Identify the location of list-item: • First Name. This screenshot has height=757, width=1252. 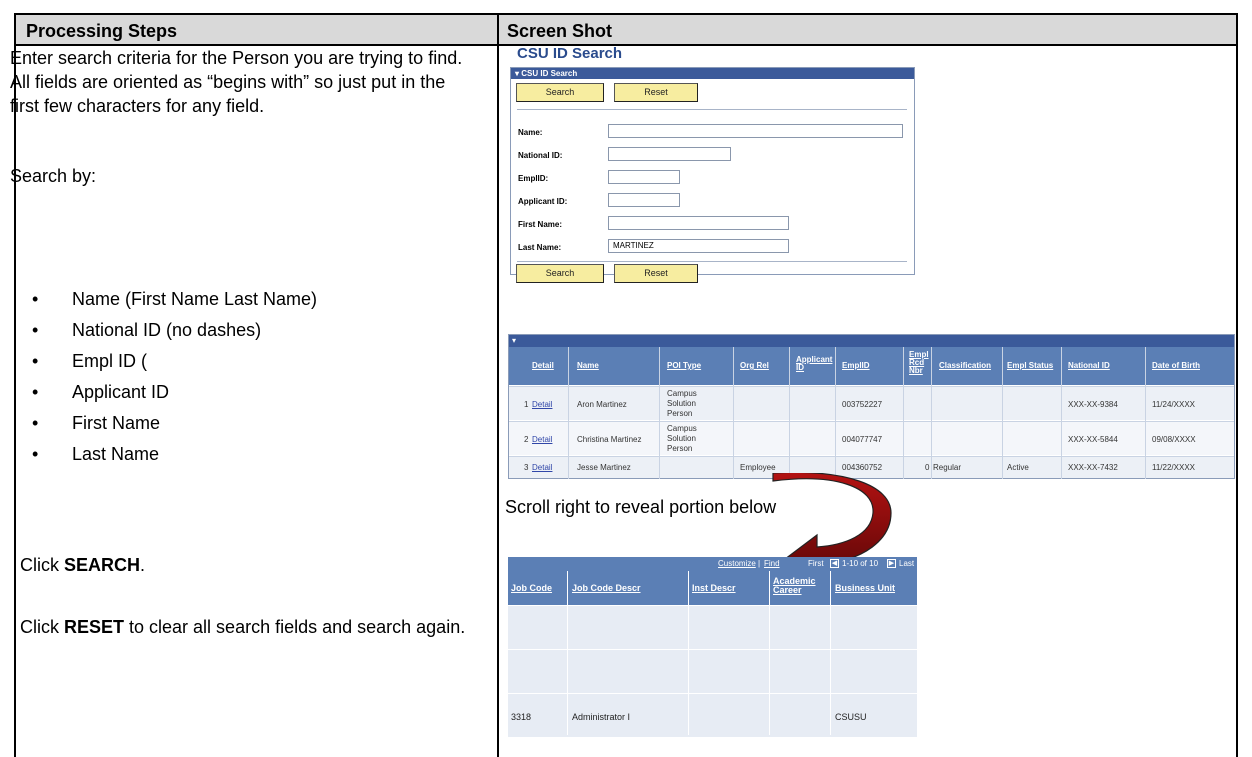
(96, 423).